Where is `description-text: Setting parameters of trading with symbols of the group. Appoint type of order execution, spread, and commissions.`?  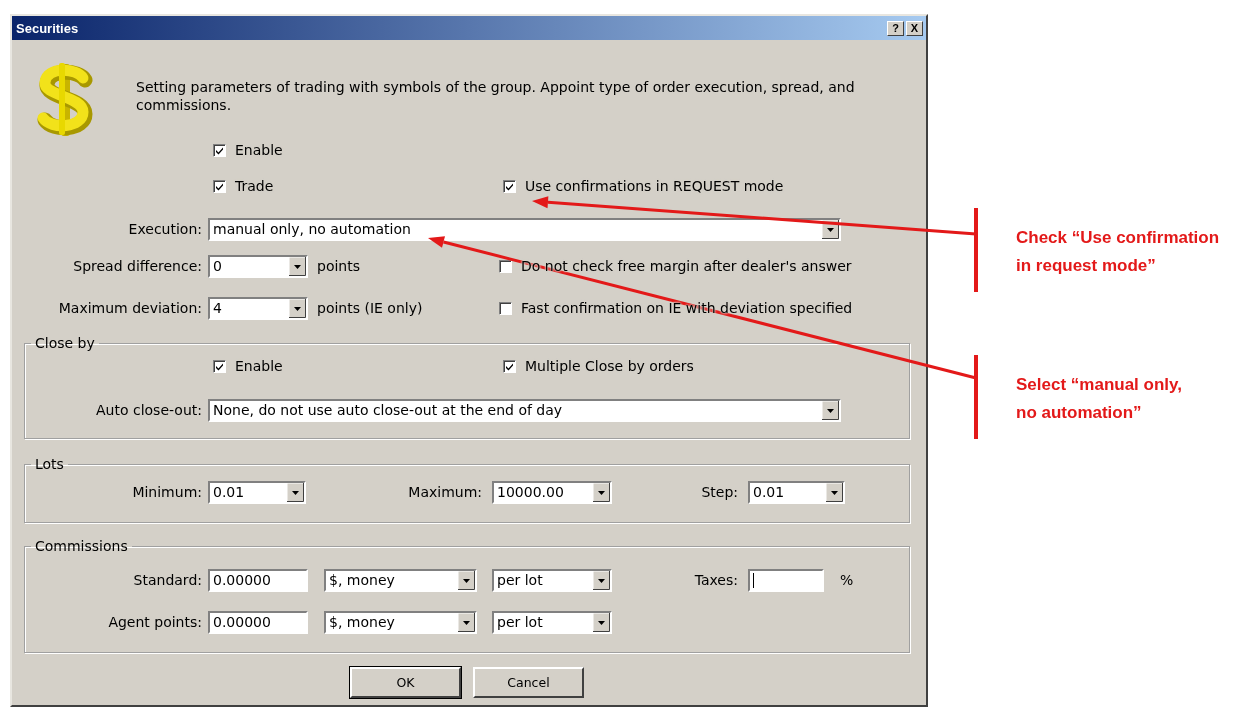 description-text: Setting parameters of trading with symbols of the group. Appoint type of order execution, spread, and commissions. is located at coordinates (496, 96).